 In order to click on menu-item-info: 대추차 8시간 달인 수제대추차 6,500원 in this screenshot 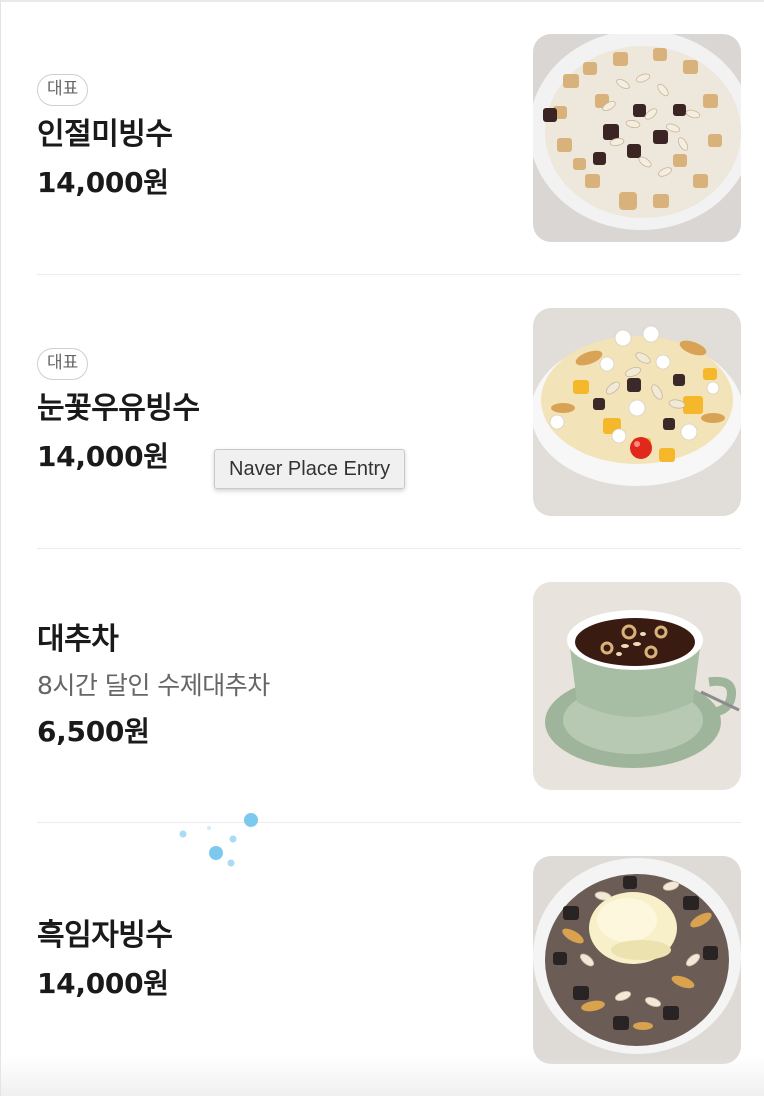, I will do `click(272, 686)`.